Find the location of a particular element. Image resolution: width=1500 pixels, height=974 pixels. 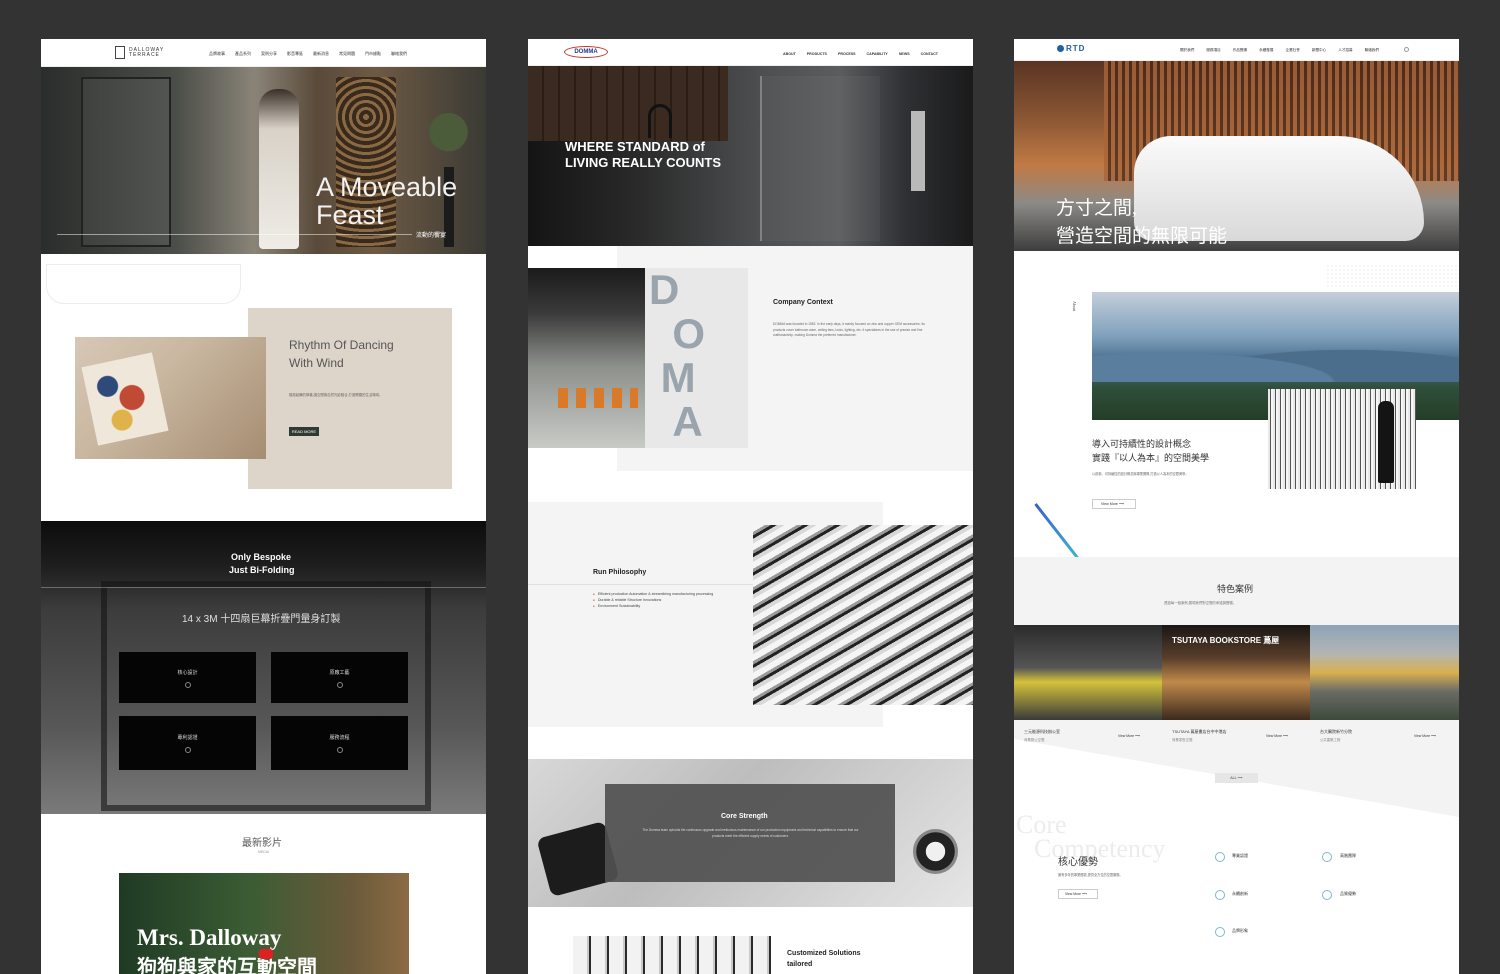

hero-title: WHERE STANDARD of is located at coordinates (635, 146).